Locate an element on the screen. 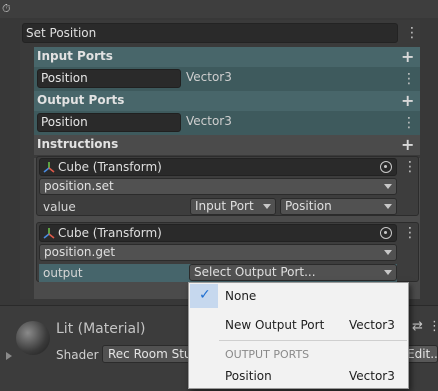 This screenshot has height=391, width=438. node-title-field: Set Position is located at coordinates (210, 33).